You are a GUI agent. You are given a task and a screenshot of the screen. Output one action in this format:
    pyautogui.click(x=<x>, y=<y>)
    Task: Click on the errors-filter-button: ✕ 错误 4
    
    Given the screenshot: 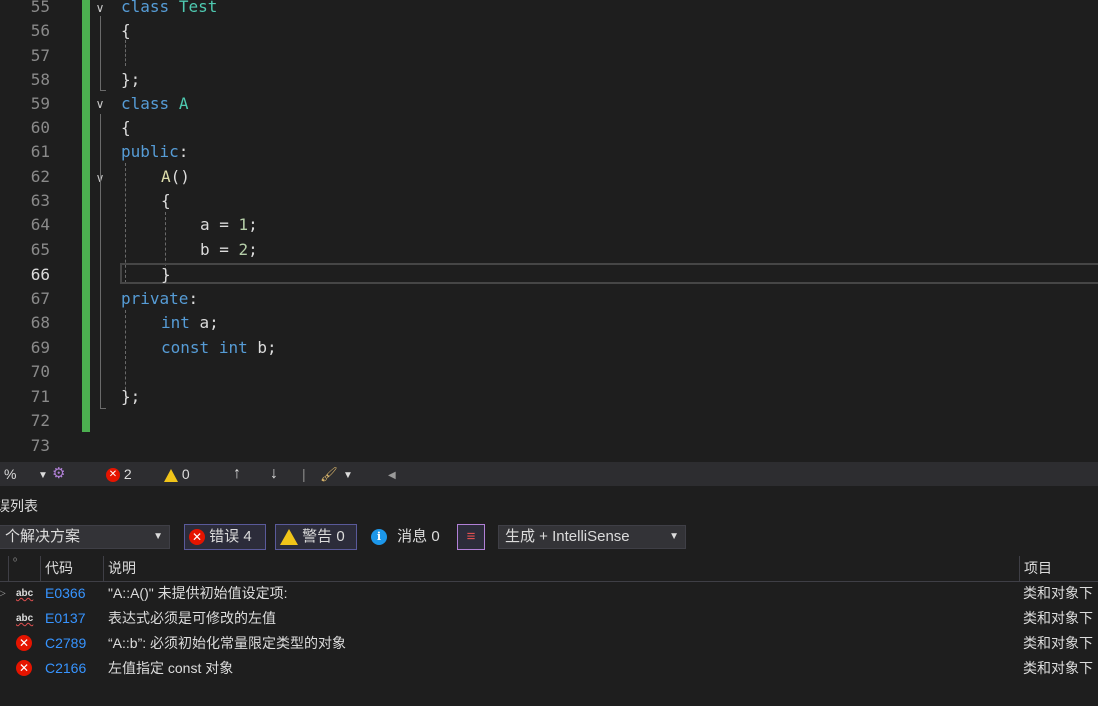 What is the action you would take?
    pyautogui.click(x=225, y=537)
    